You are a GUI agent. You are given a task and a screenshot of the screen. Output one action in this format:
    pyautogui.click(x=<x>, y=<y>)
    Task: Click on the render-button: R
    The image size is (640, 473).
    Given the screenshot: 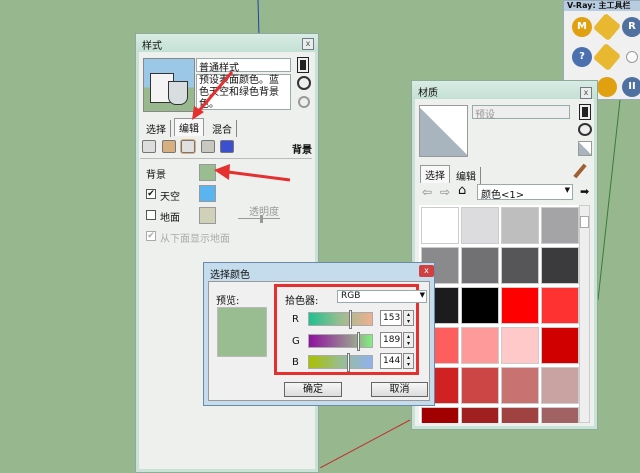 What is the action you would take?
    pyautogui.click(x=631, y=27)
    